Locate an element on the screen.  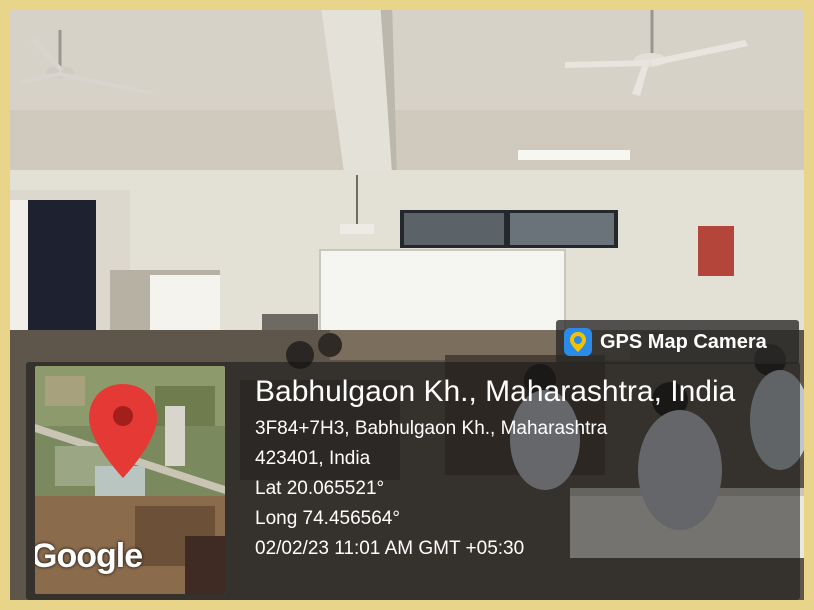
google-logo: Google is located at coordinates (89, 556).